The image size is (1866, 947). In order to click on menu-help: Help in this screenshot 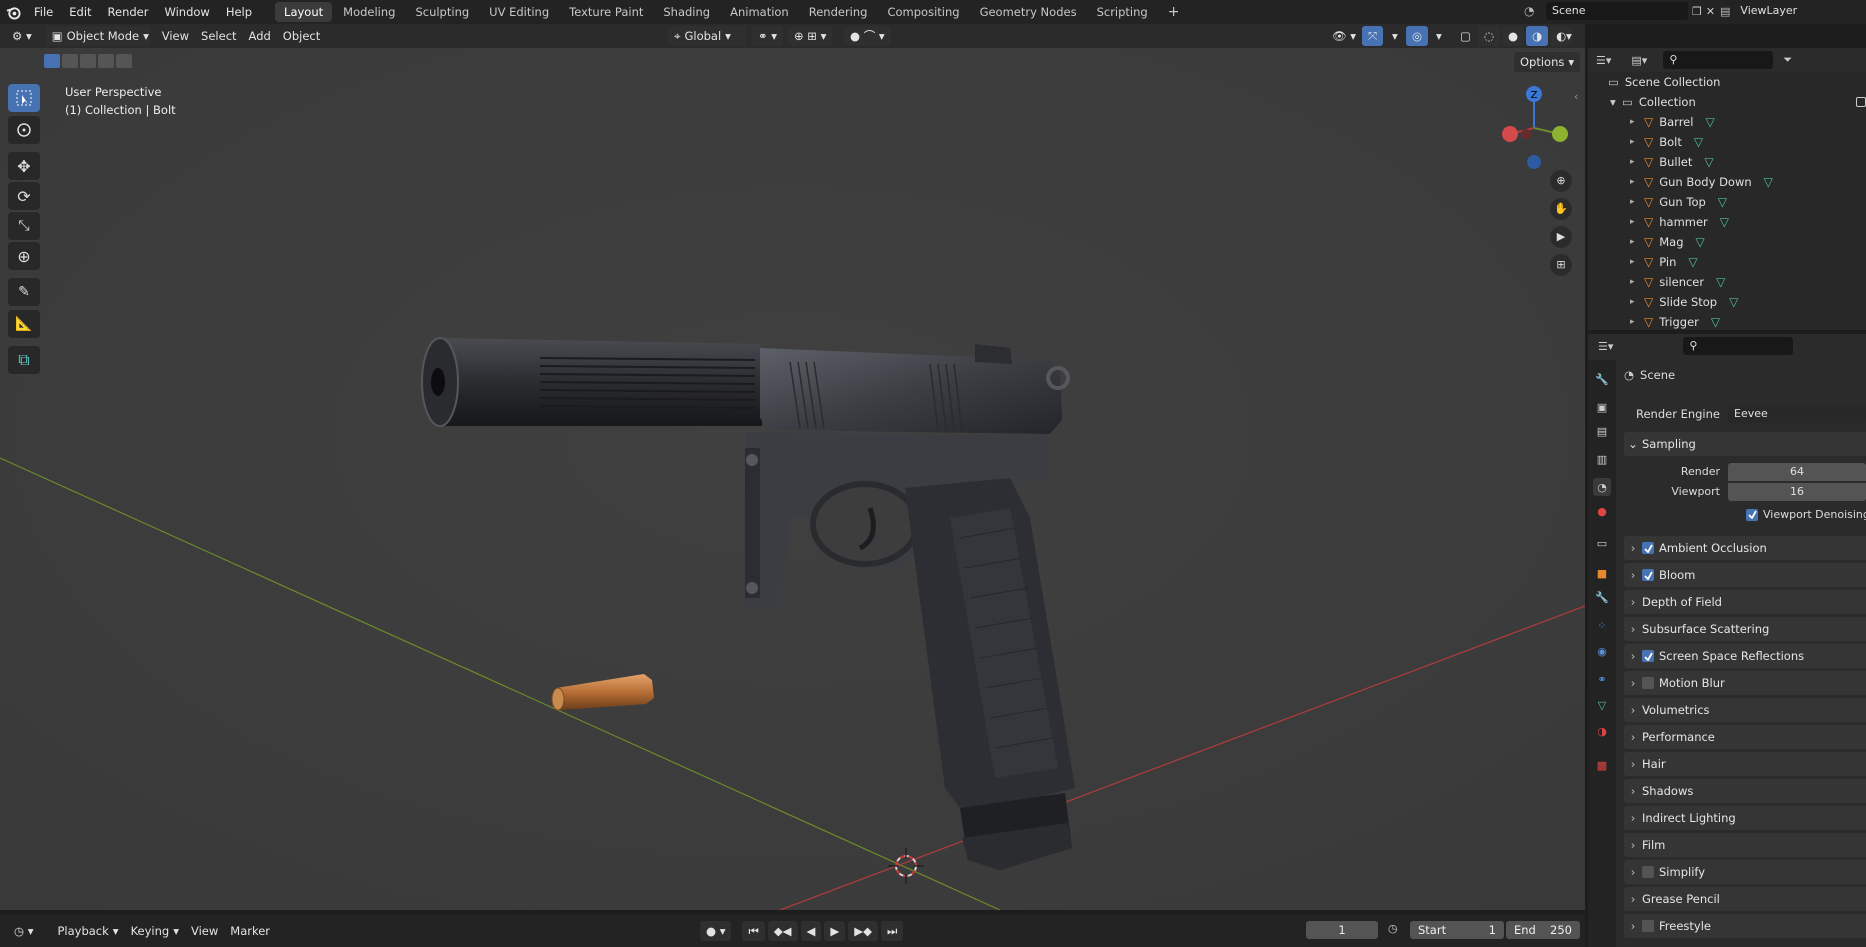, I will do `click(239, 12)`.